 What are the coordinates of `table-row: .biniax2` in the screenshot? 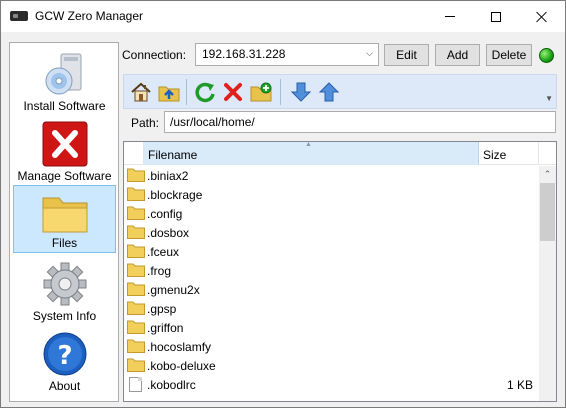 It's located at (331, 175).